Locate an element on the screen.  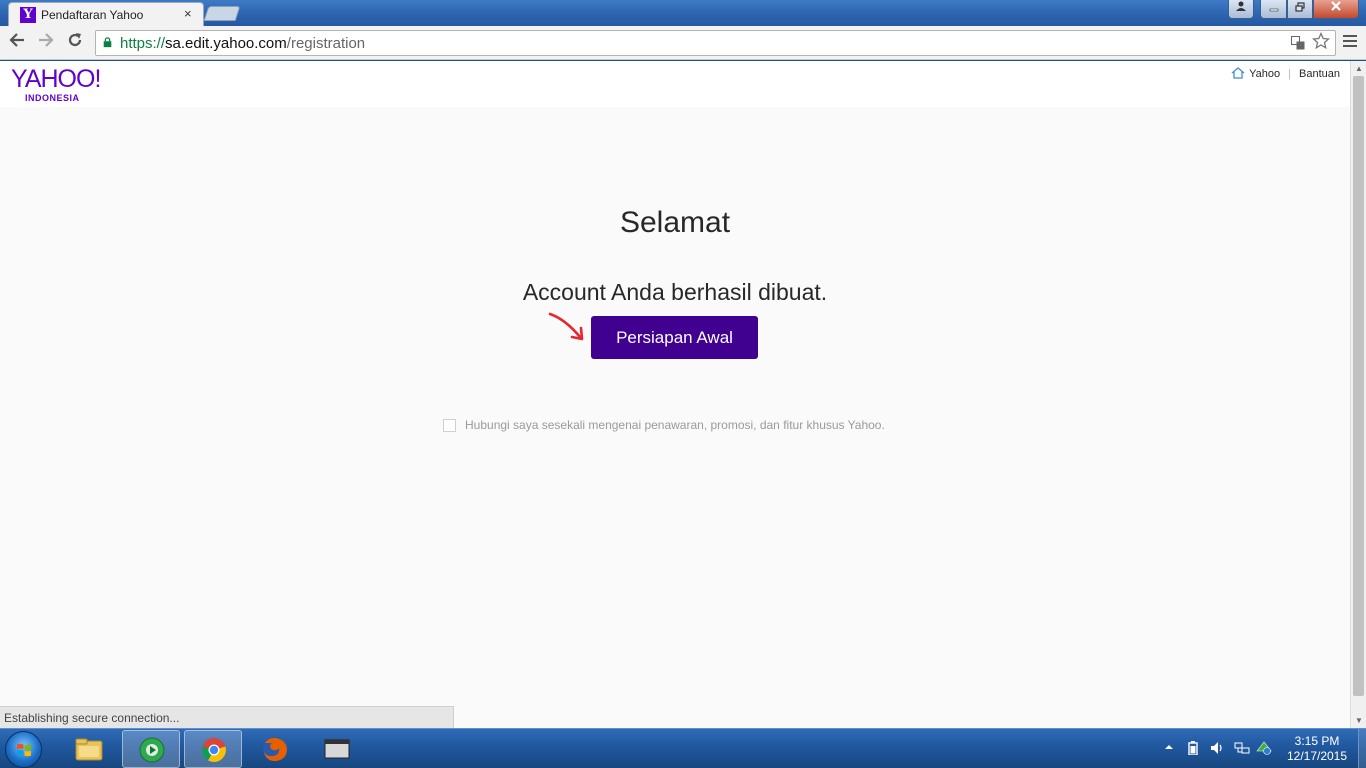
scroll-down-icon: ▼ is located at coordinates (1359, 720).